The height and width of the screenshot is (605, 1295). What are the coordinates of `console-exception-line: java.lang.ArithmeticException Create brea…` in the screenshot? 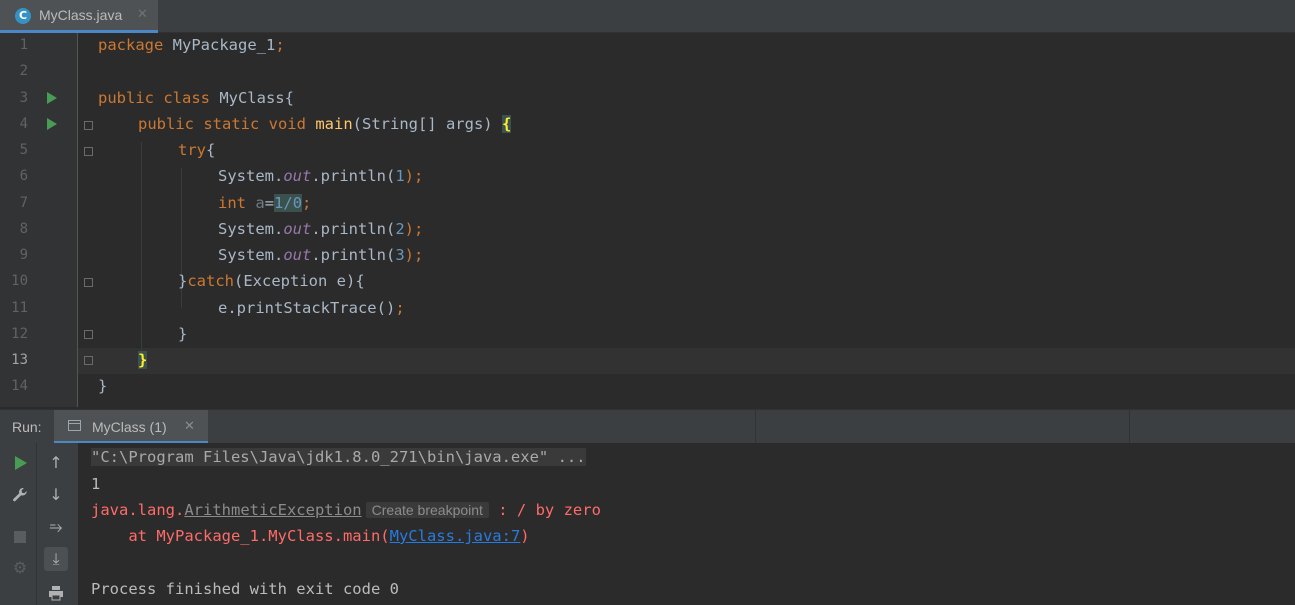 It's located at (346, 510).